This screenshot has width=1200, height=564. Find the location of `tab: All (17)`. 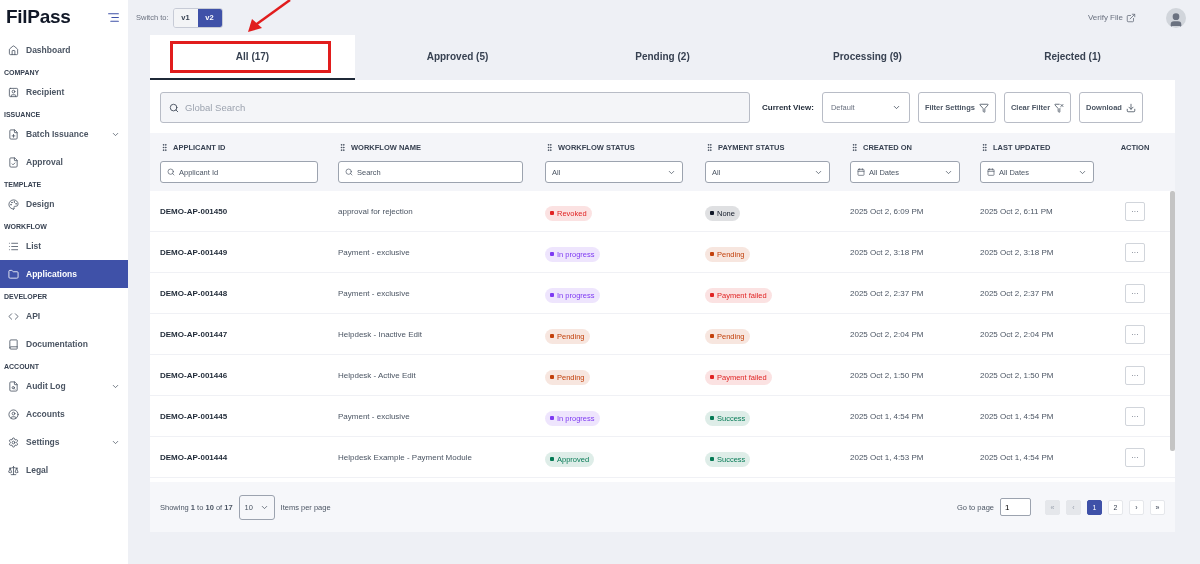

tab: All (17) is located at coordinates (252, 57).